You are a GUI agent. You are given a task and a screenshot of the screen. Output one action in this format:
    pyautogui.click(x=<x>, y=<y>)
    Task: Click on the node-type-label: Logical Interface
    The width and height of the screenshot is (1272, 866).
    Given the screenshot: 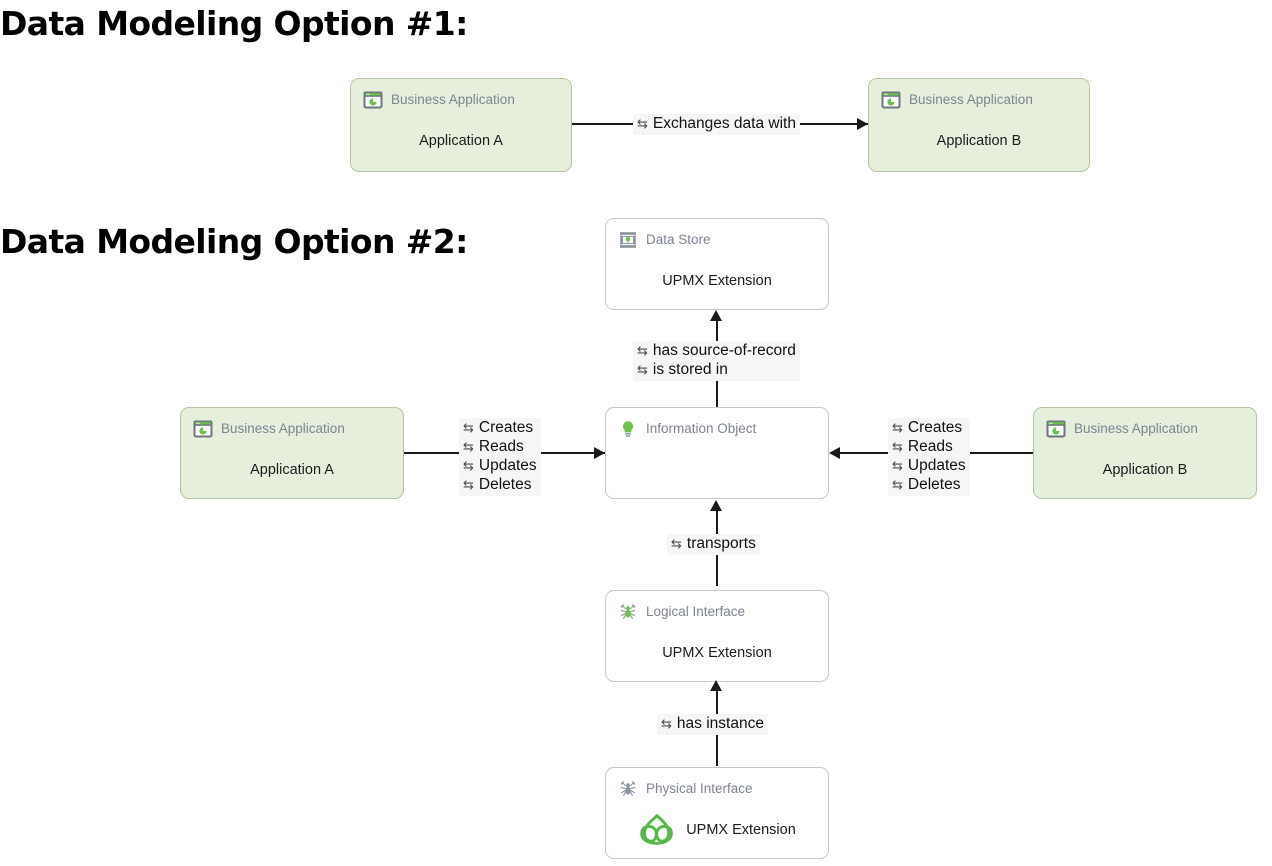 What is the action you would take?
    pyautogui.click(x=696, y=612)
    